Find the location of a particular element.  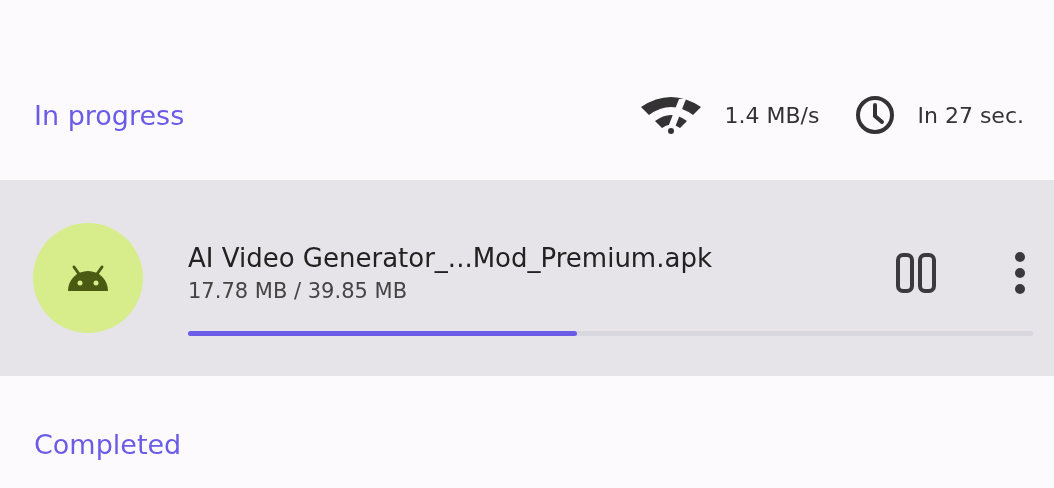

speed-text: 1.4 MB/s is located at coordinates (772, 115).